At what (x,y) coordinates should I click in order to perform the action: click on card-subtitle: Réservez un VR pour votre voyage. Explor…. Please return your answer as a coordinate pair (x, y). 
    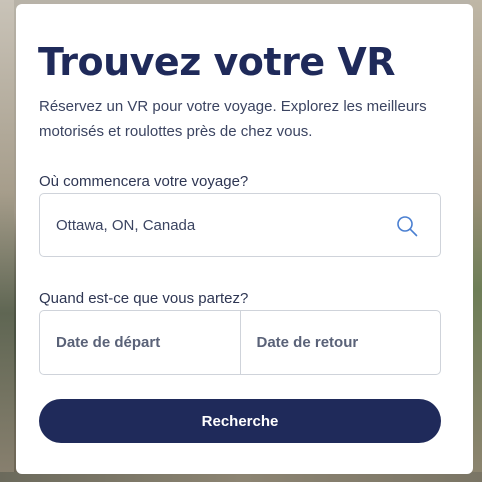
    Looking at the image, I should click on (233, 119).